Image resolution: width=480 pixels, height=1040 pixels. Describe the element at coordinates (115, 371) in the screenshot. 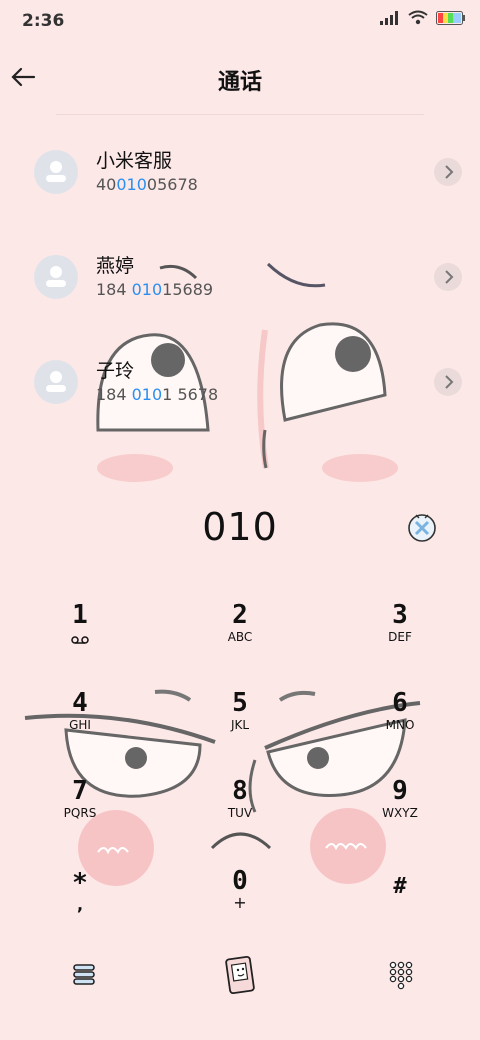

I see `contact-name: 子玲` at that location.